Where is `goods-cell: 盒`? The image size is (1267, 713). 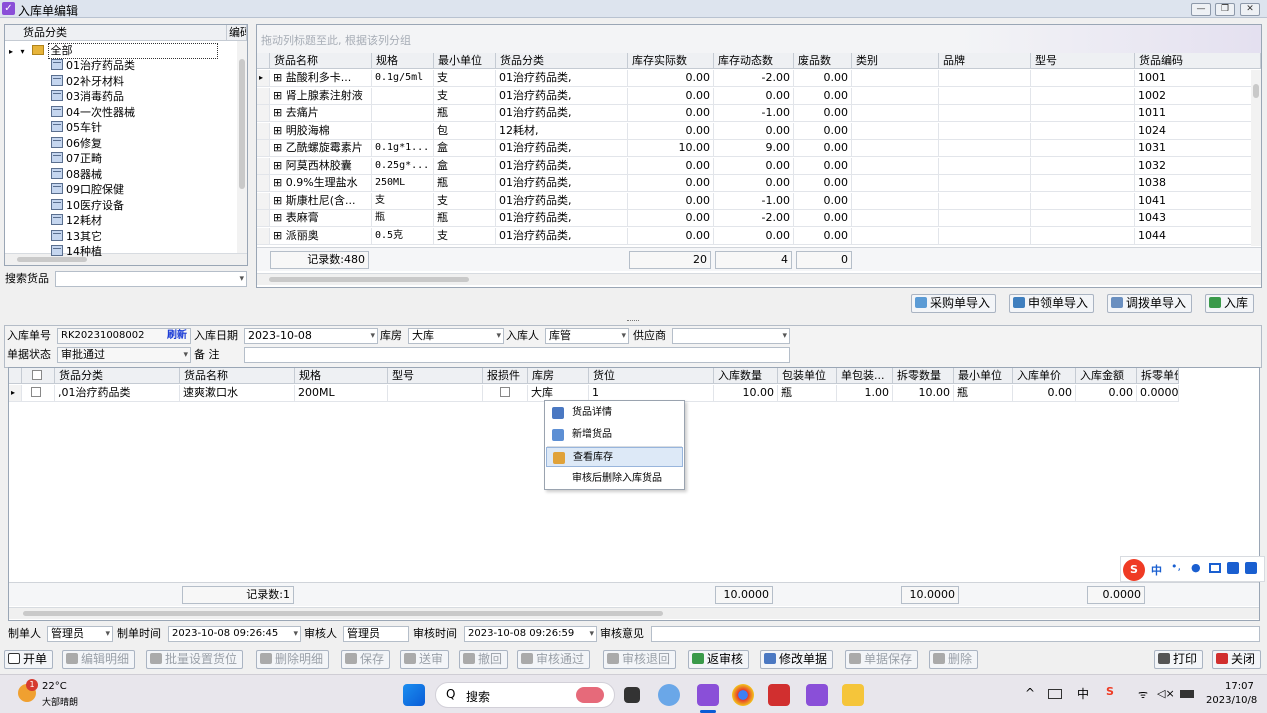
goods-cell: 盒 is located at coordinates (465, 148).